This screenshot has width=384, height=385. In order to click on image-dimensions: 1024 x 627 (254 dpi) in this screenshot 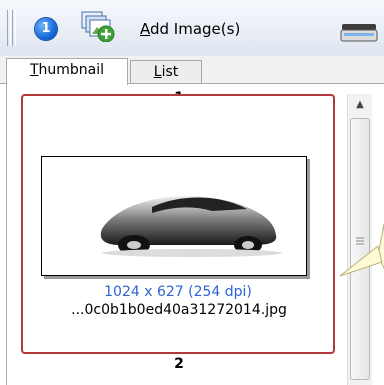, I will do `click(178, 292)`.